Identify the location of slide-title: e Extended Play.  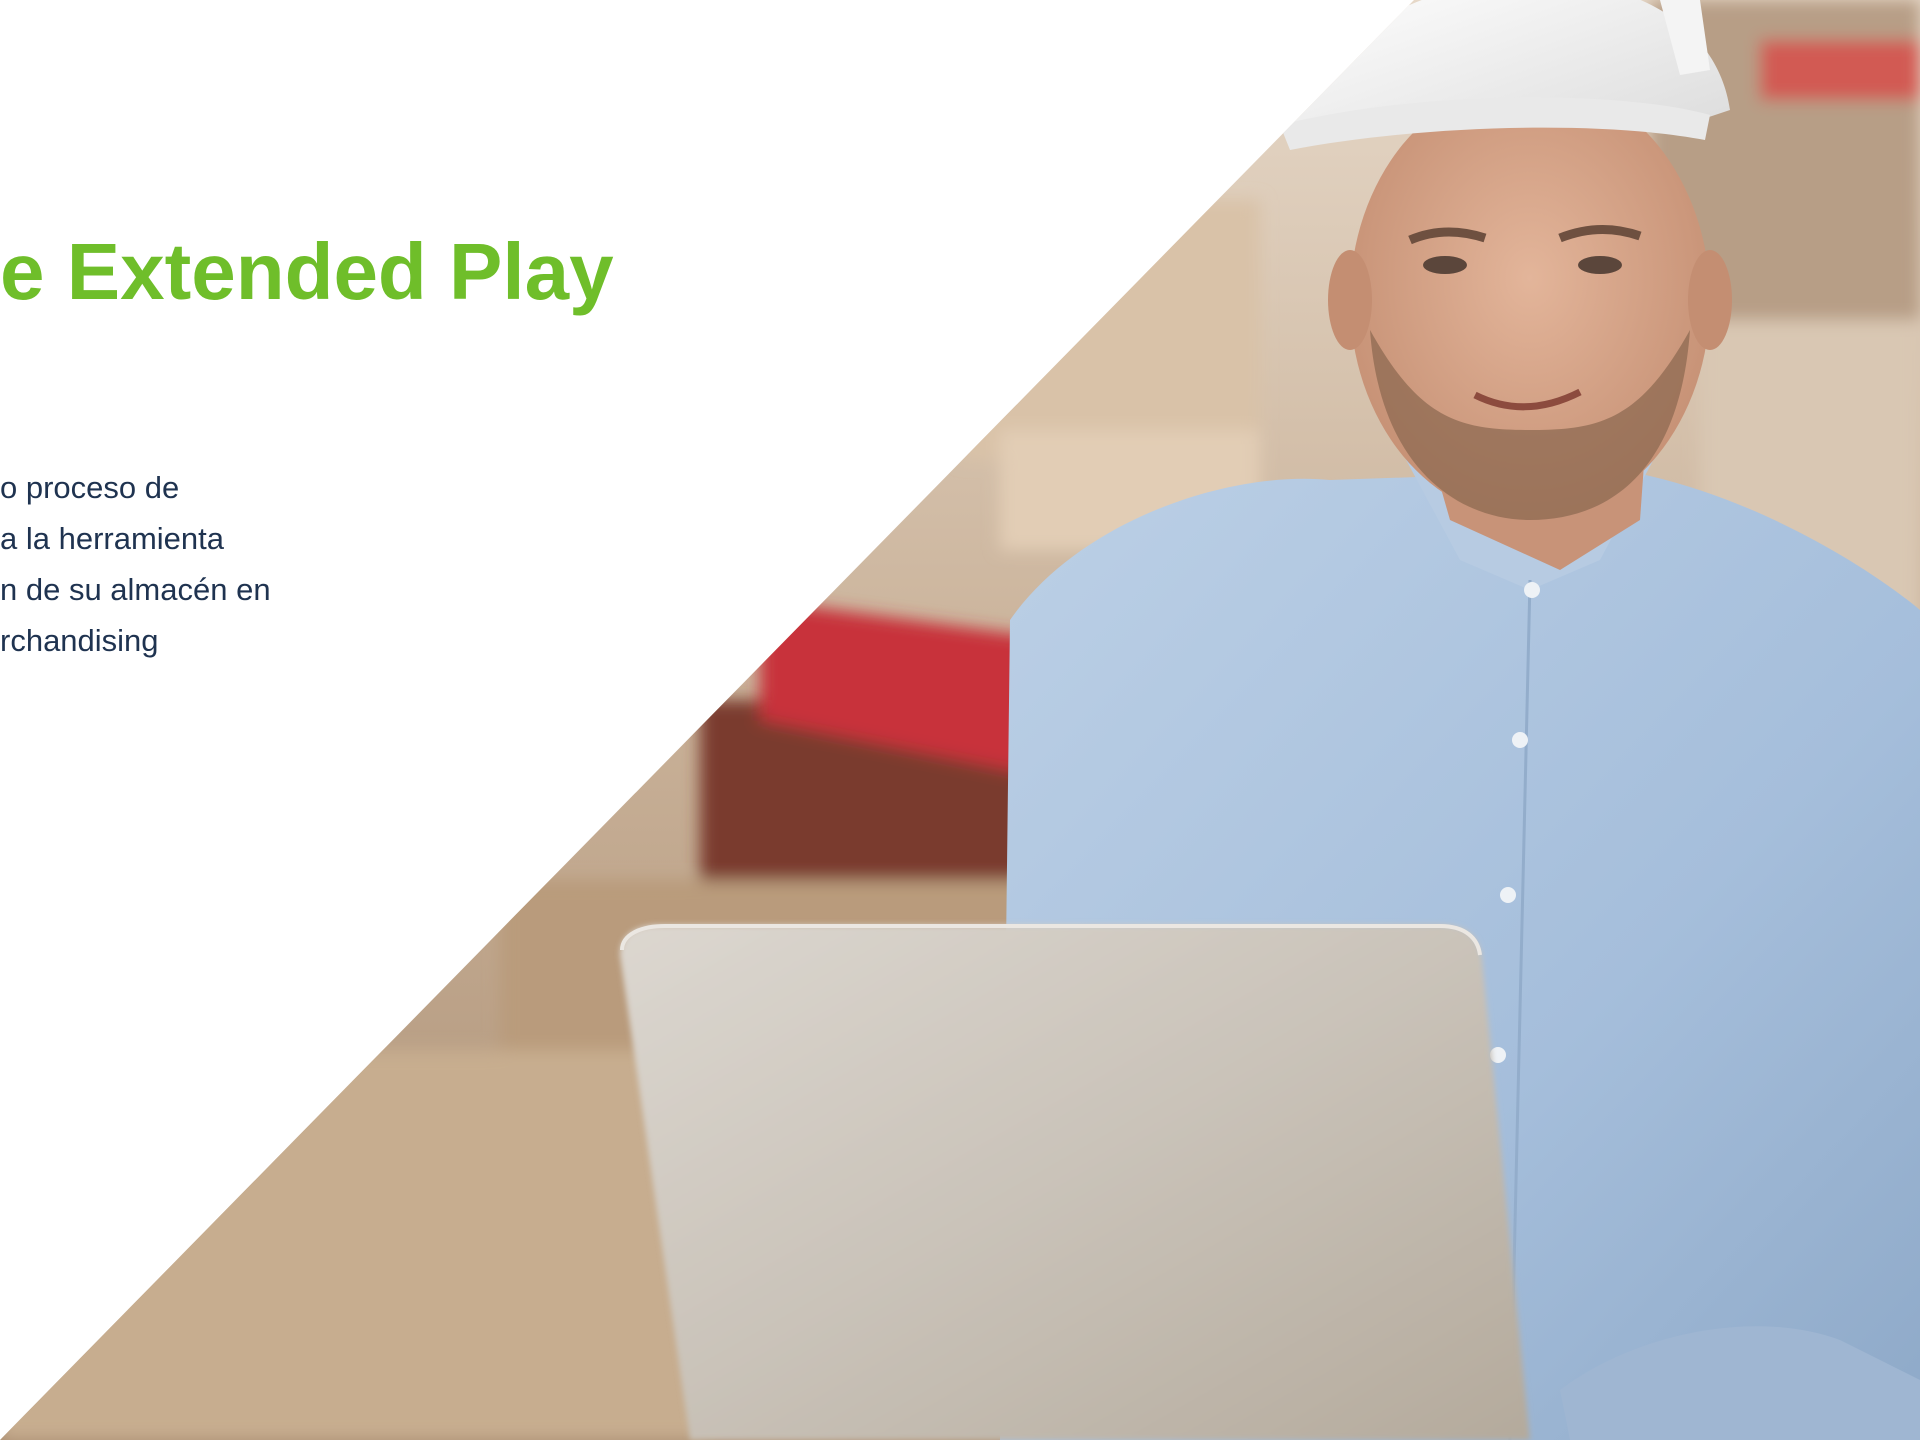
(307, 271).